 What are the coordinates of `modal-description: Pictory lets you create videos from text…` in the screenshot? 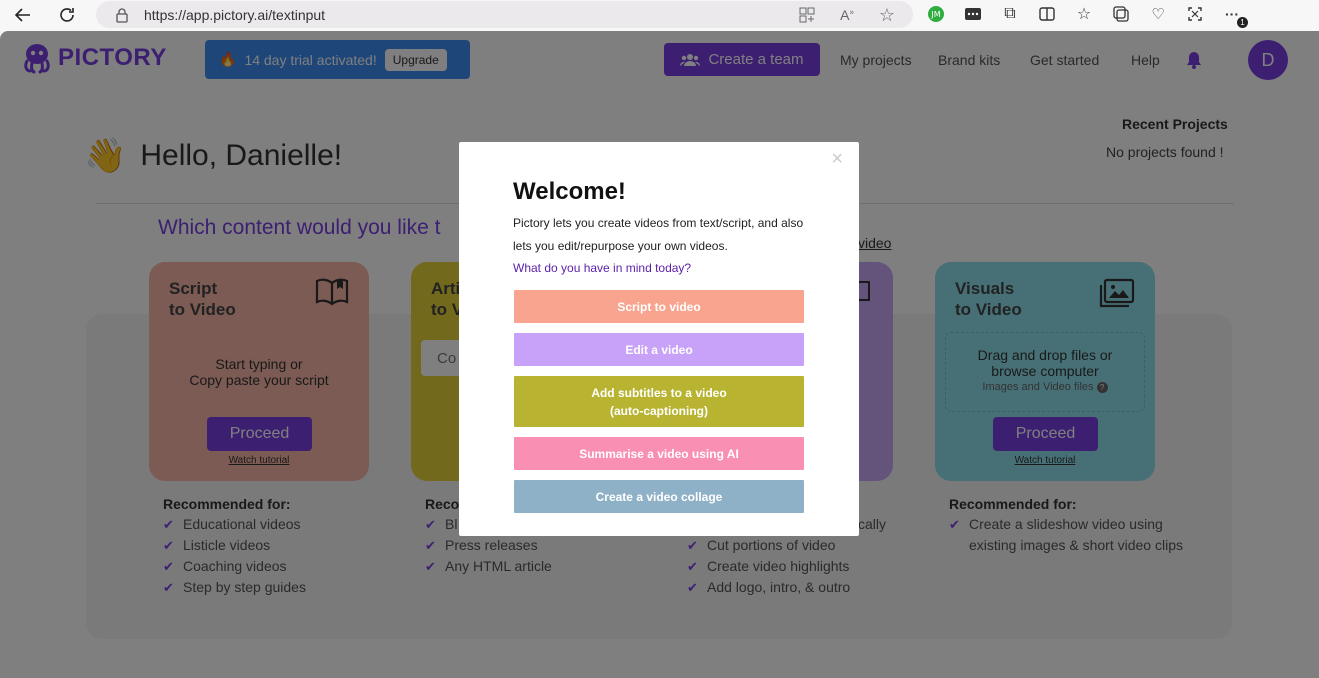 It's located at (658, 234).